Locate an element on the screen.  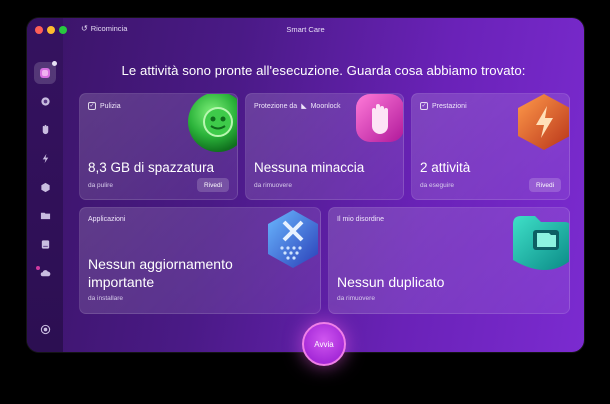
protection-main-text: Nessuna minaccia is located at coordinates (309, 167).